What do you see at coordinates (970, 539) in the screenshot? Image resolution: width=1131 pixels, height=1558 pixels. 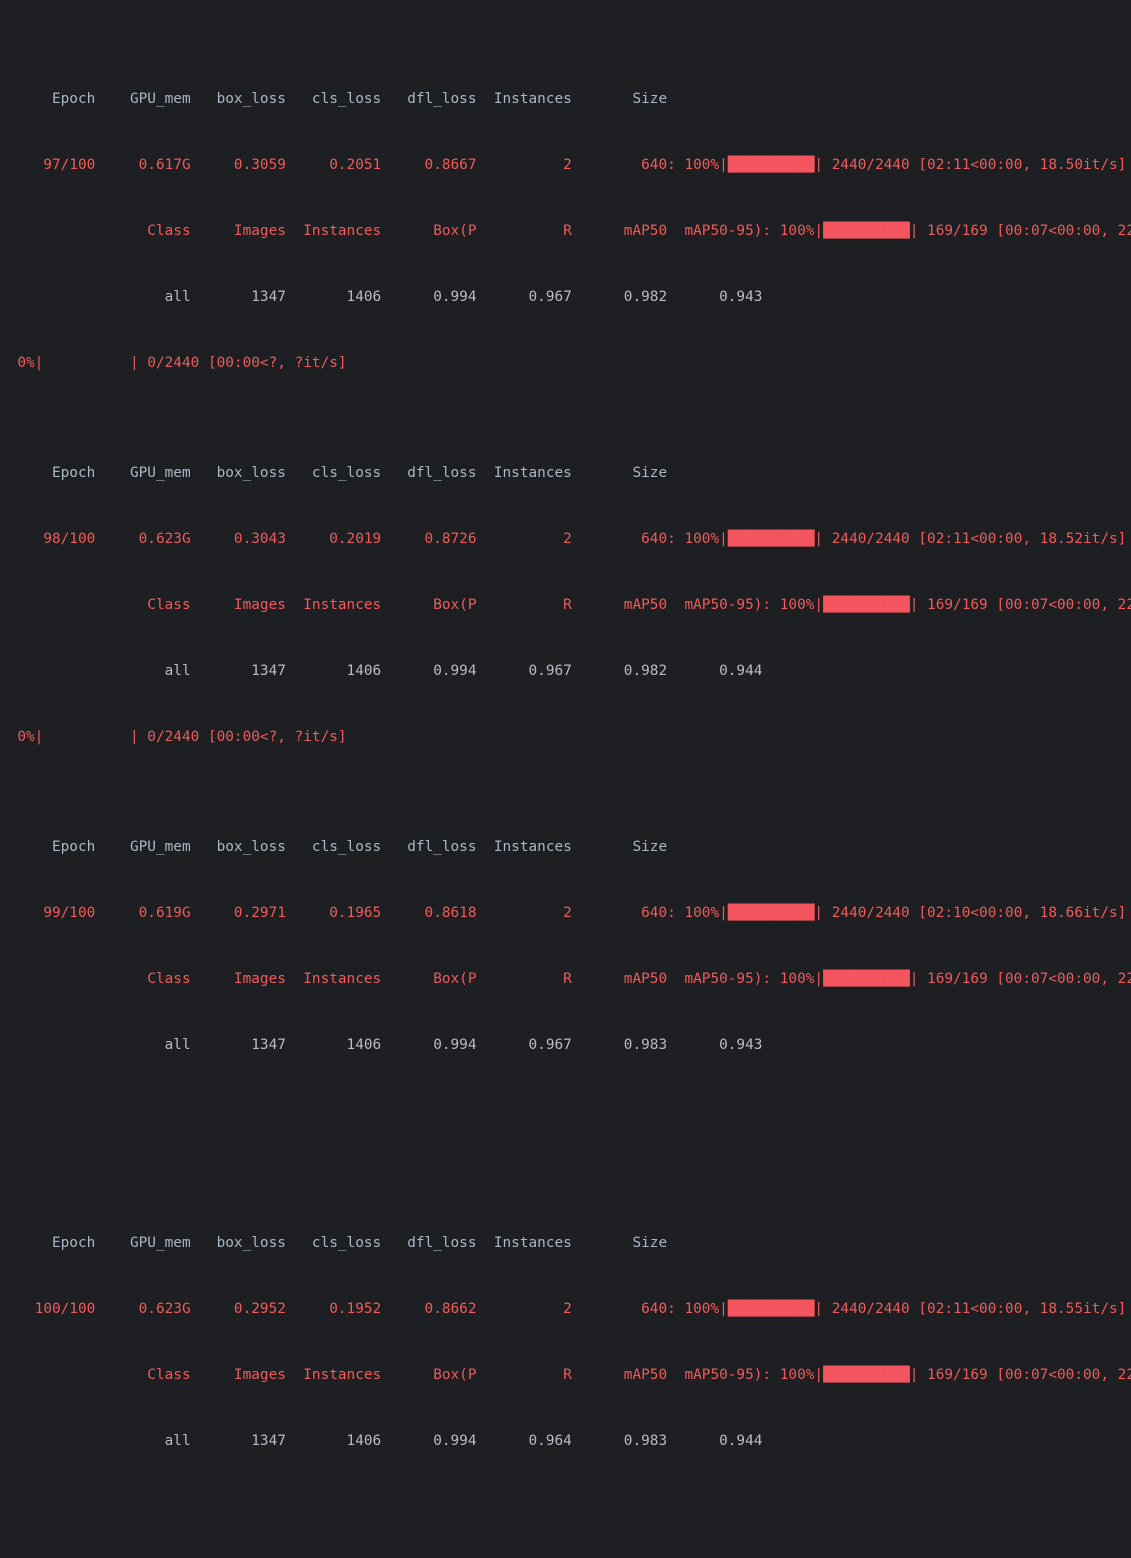 I see `progress-stats: | 2440/2440 [02:11<00:00, 18.52it/s]` at bounding box center [970, 539].